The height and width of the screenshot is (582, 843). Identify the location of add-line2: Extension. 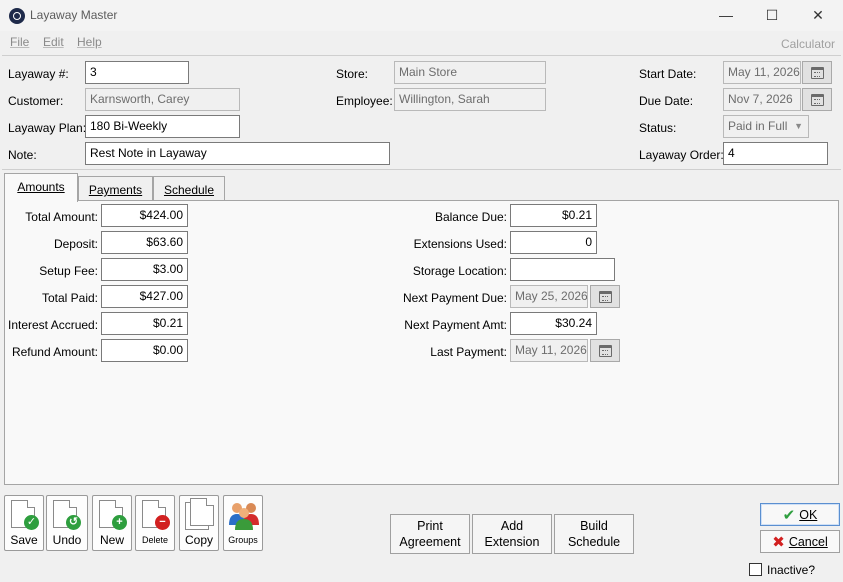
(512, 542).